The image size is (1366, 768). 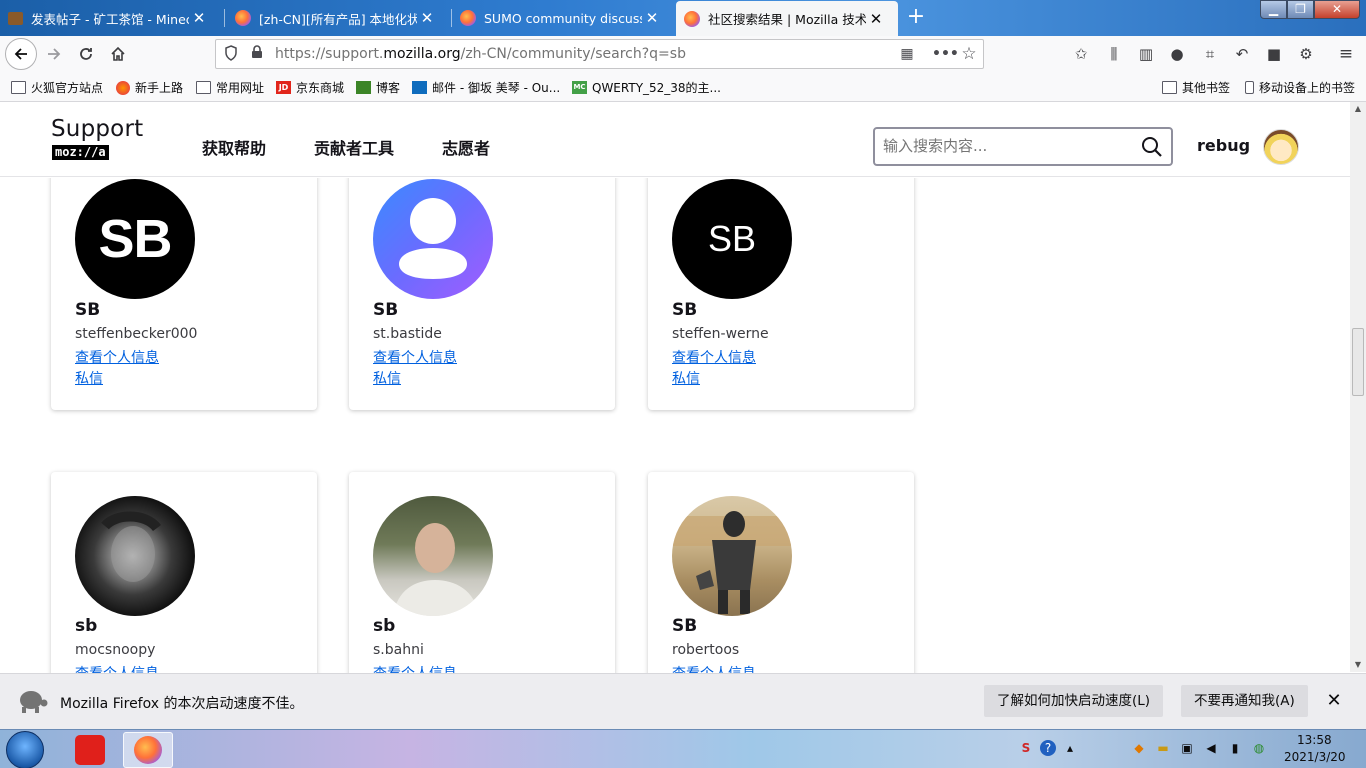 What do you see at coordinates (1259, 748) in the screenshot?
I see `network-globe-icon: ◍` at bounding box center [1259, 748].